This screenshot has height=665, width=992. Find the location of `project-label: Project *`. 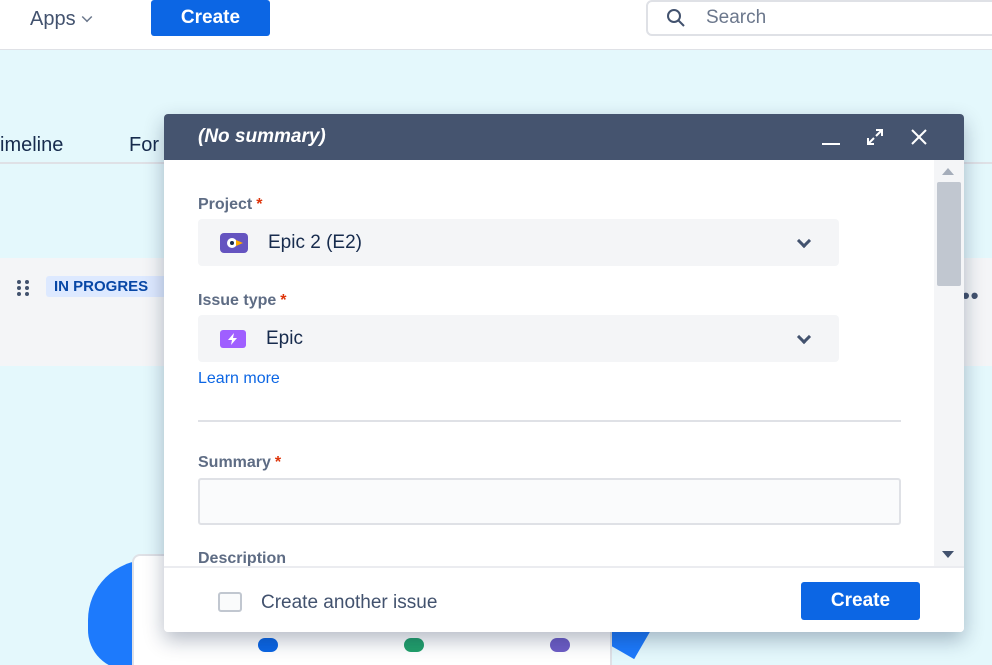

project-label: Project * is located at coordinates (230, 204).